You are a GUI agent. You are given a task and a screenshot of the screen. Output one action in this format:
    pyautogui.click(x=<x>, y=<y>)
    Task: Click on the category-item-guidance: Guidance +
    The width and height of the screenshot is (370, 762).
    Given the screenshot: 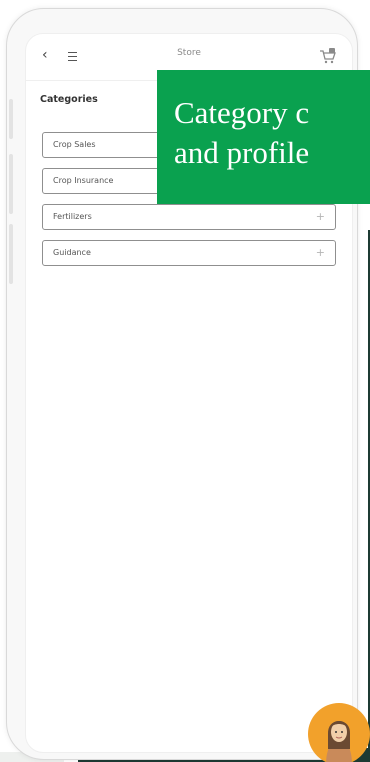 What is the action you would take?
    pyautogui.click(x=189, y=253)
    